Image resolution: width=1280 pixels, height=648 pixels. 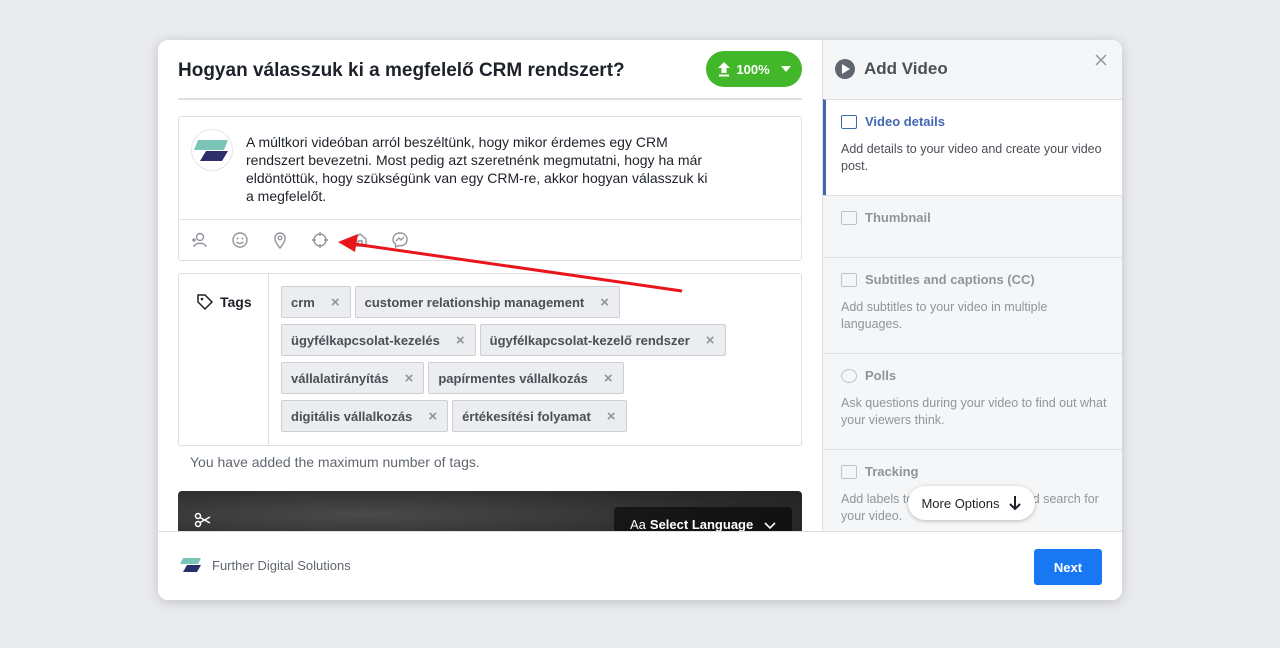 What do you see at coordinates (638, 524) in the screenshot?
I see `language-prefix: Aa` at bounding box center [638, 524].